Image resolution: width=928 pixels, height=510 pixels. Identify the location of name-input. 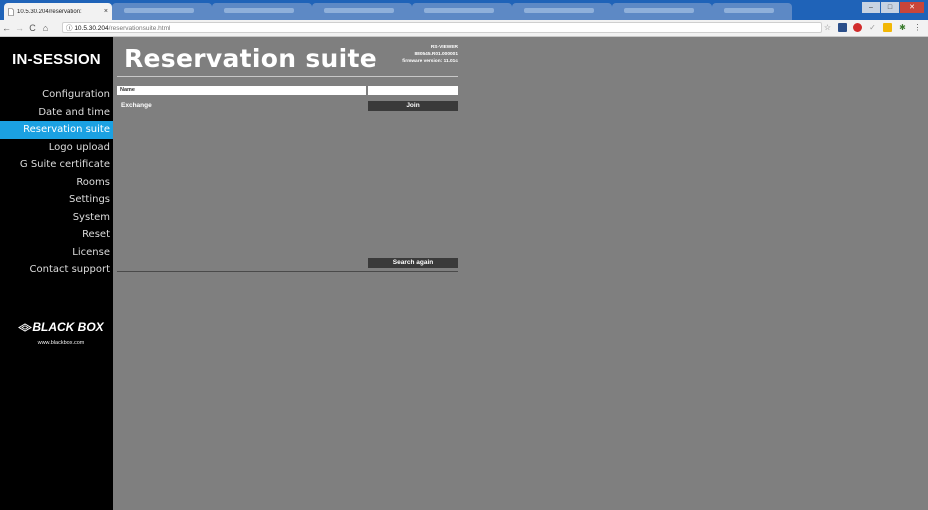
(413, 90).